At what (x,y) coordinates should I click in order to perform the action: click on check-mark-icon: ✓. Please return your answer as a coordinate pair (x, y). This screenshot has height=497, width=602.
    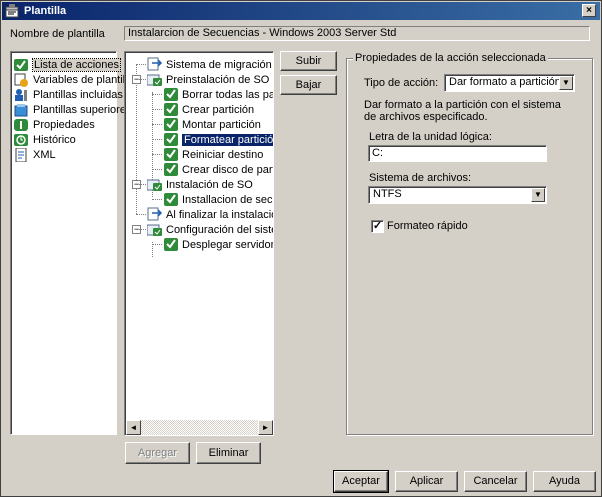
    Looking at the image, I should click on (377, 226).